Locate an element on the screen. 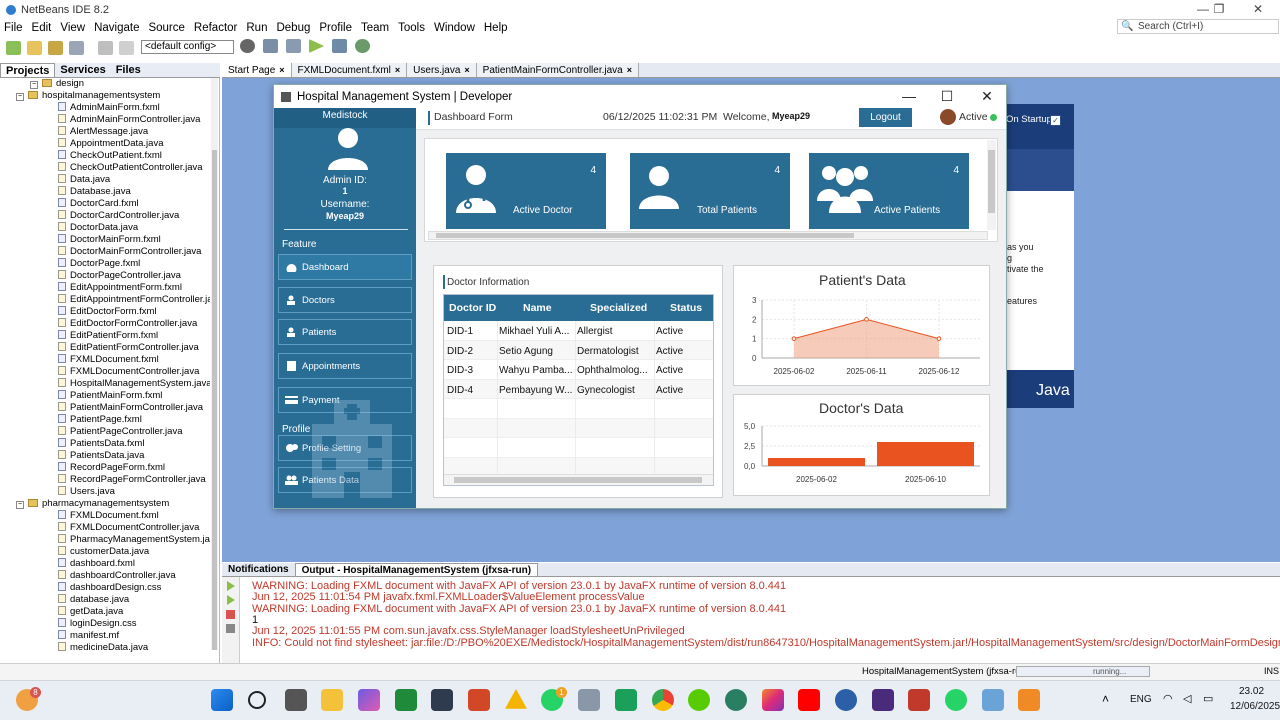 Image resolution: width=1280 pixels, height=720 pixels. tab-notifications: Notifications is located at coordinates (258, 569).